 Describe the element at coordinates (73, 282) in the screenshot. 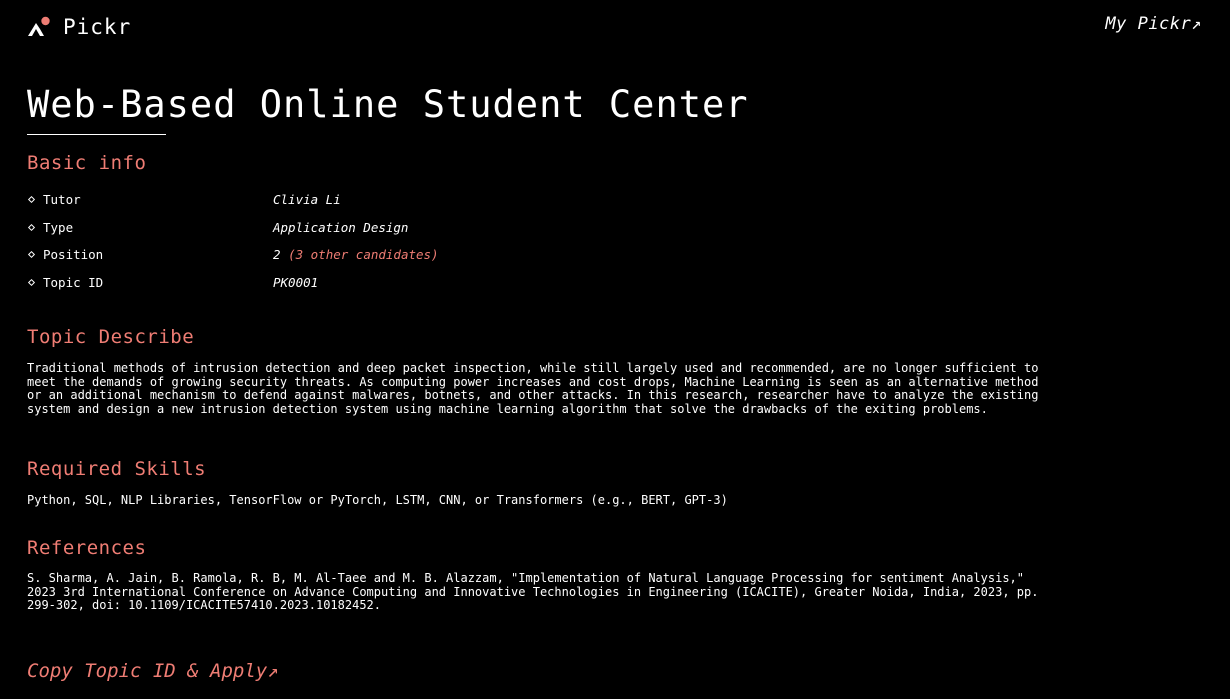

I see `info-key-label: Topic ID` at that location.